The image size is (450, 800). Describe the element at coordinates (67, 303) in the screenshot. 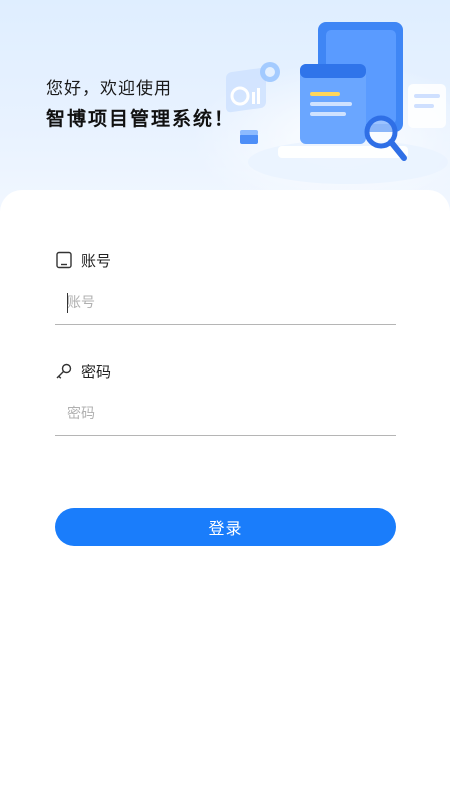

I see `text-caret` at that location.